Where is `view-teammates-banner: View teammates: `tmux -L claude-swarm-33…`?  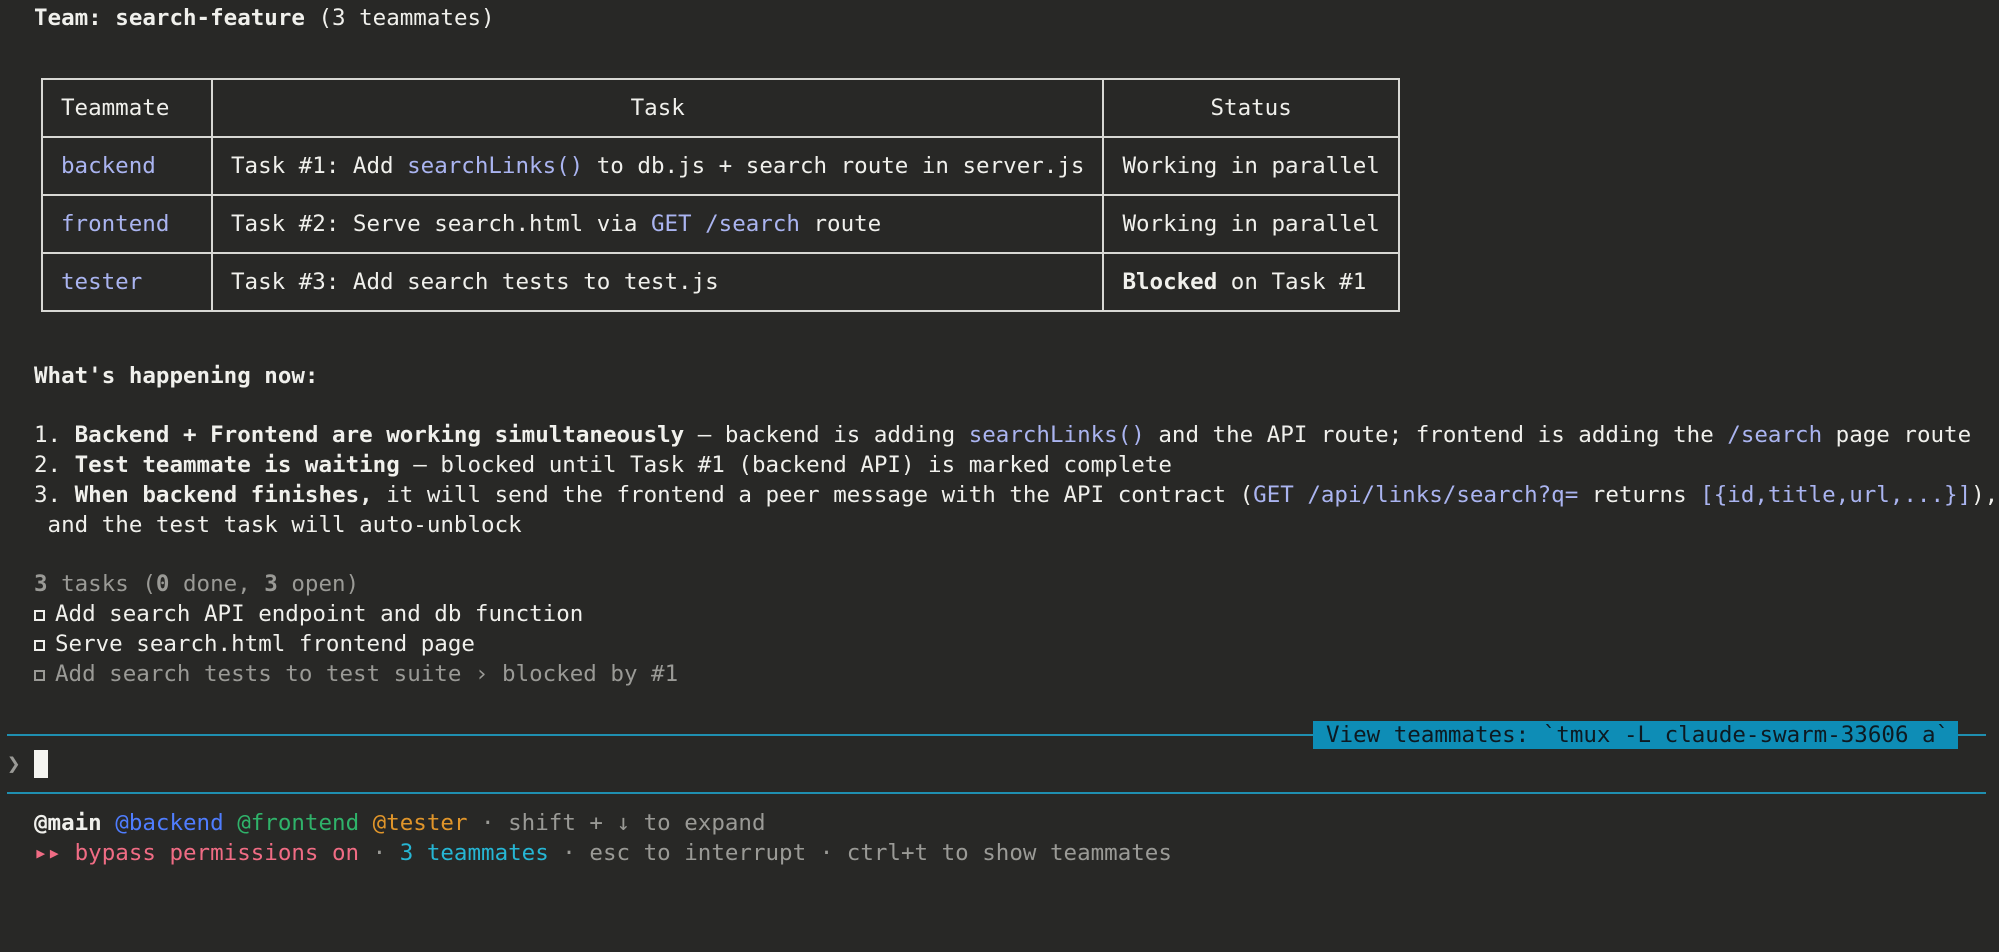 view-teammates-banner: View teammates: `tmux -L claude-swarm-33… is located at coordinates (1635, 735).